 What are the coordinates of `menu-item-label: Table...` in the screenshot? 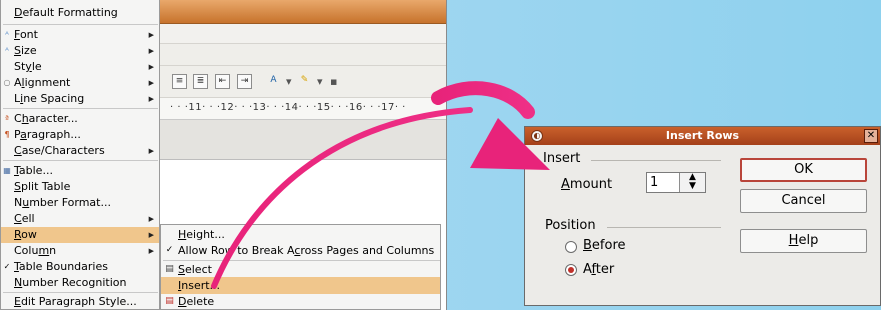 It's located at (33, 170).